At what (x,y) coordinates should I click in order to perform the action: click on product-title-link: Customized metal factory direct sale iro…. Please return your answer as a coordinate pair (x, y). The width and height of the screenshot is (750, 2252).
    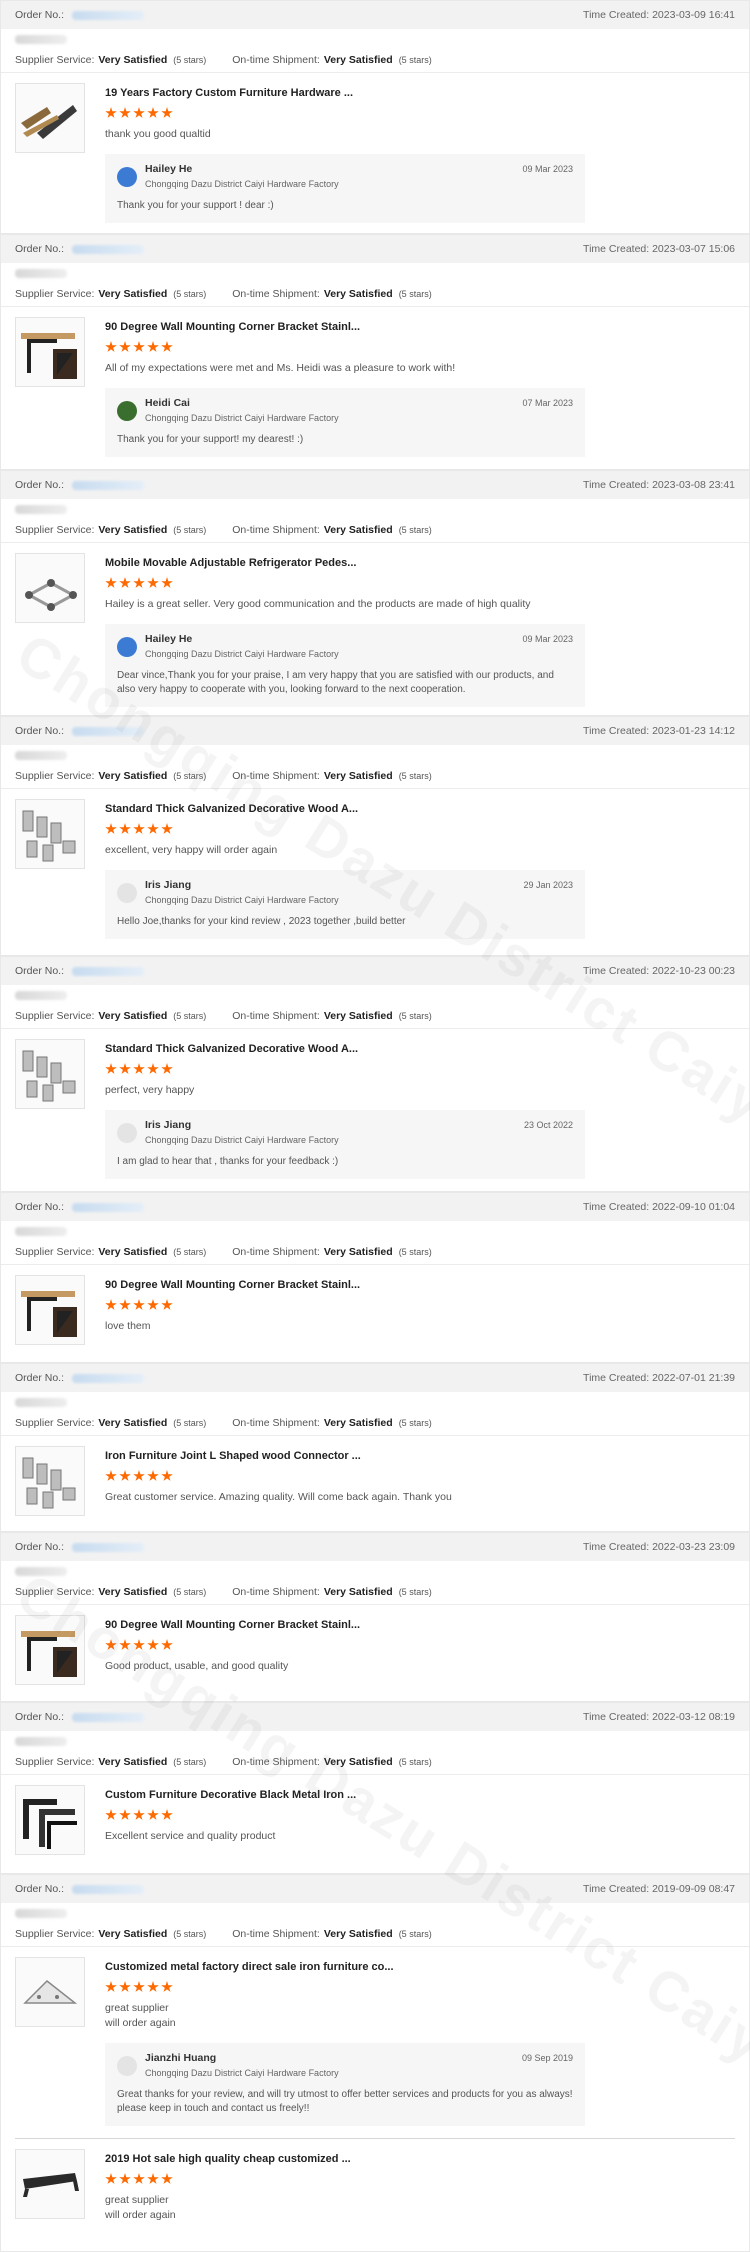
    Looking at the image, I should click on (345, 1967).